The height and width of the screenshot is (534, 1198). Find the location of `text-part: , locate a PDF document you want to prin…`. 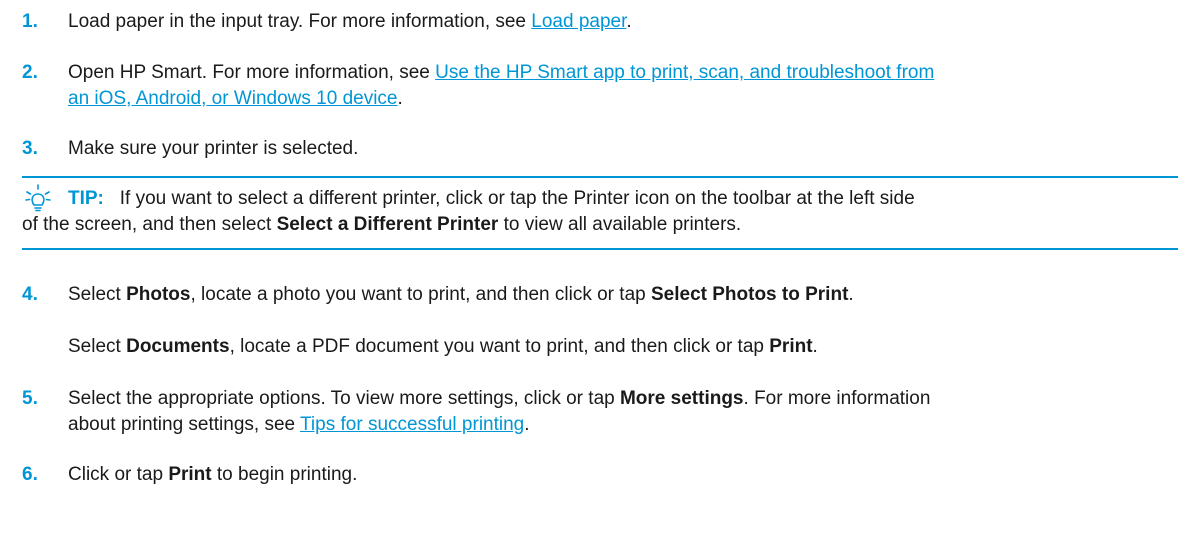

text-part: , locate a PDF document you want to prin… is located at coordinates (499, 346).